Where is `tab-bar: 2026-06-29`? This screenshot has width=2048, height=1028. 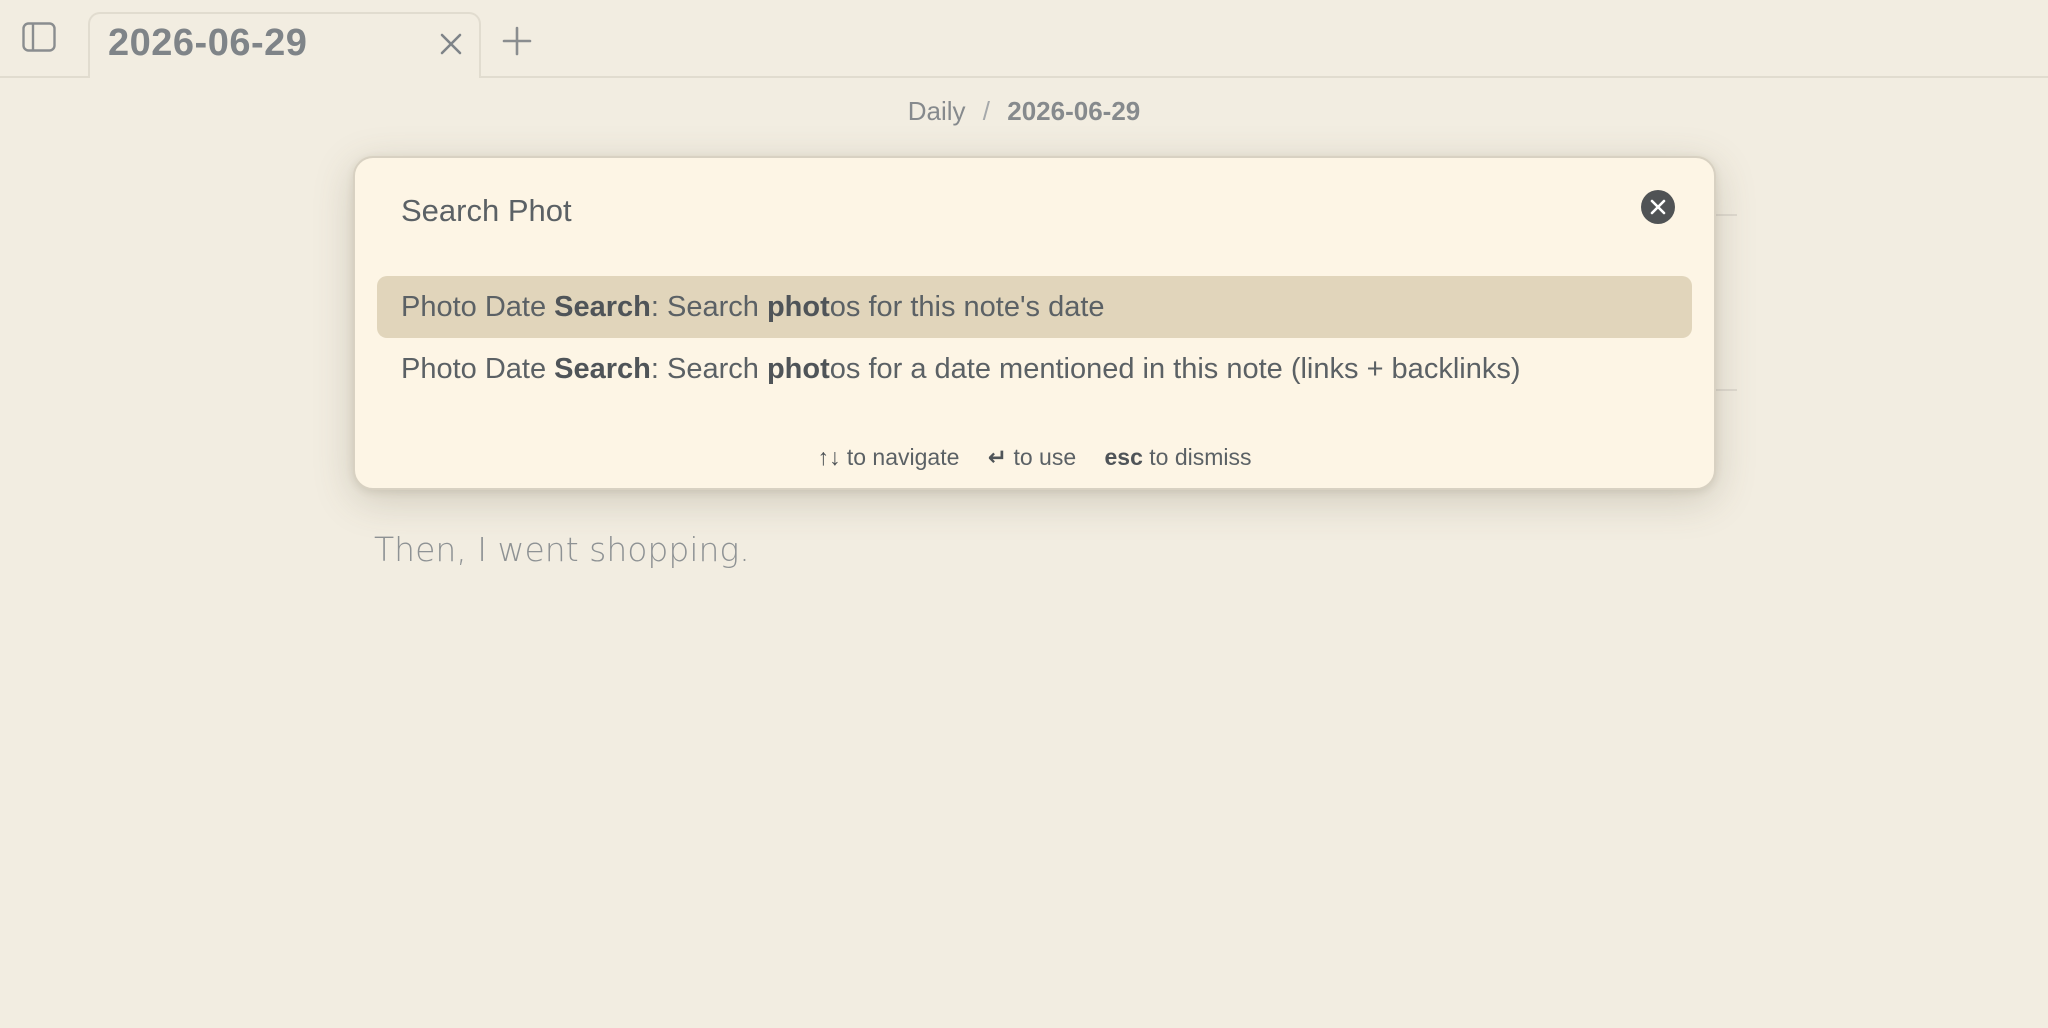 tab-bar: 2026-06-29 is located at coordinates (1024, 39).